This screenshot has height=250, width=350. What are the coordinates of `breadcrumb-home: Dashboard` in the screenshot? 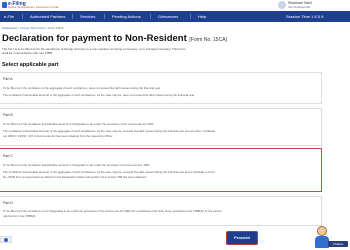 It's located at (9, 28).